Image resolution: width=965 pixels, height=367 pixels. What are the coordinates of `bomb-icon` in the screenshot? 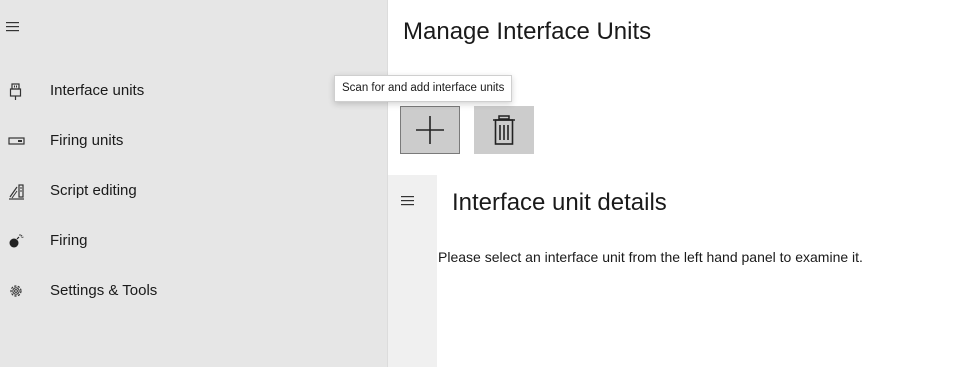 It's located at (16, 241).